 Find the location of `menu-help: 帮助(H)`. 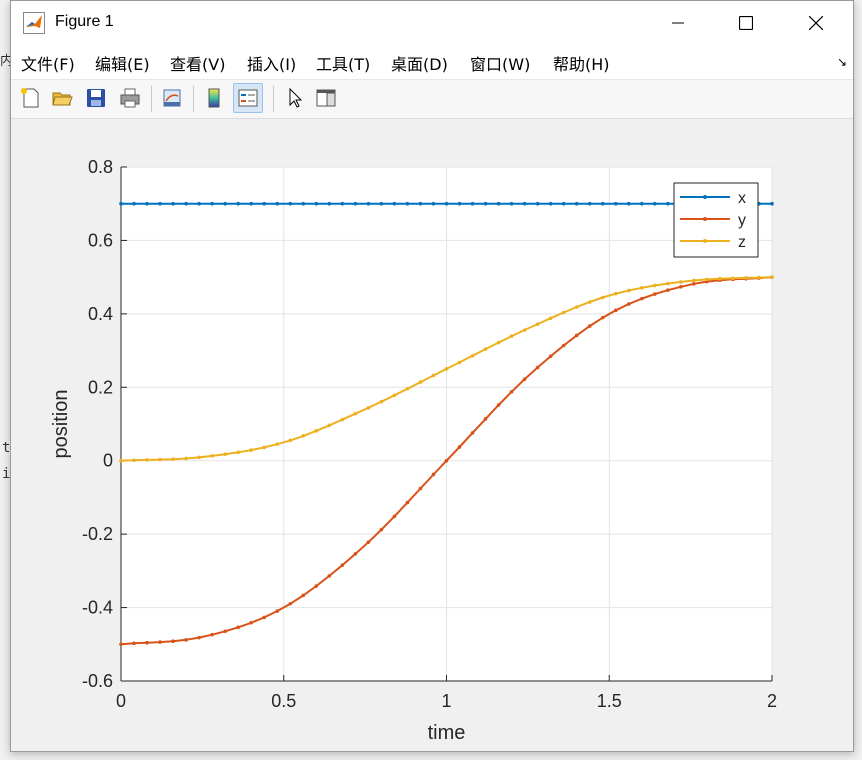

menu-help: 帮助(H) is located at coordinates (581, 63).